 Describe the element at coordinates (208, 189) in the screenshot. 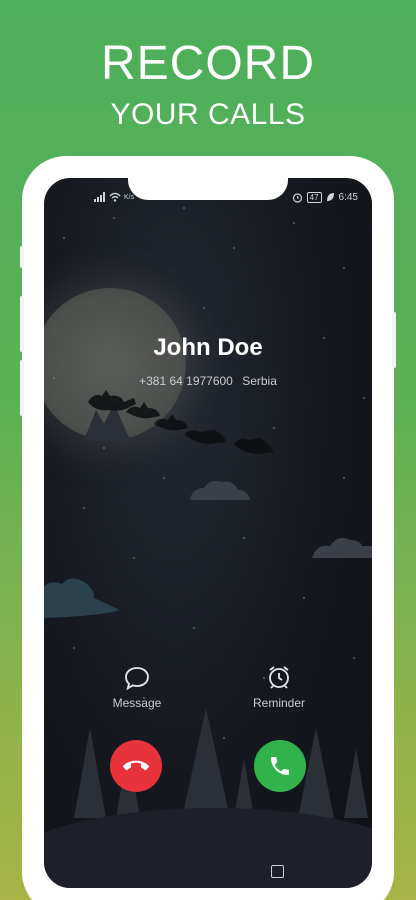

I see `phone-notch` at that location.